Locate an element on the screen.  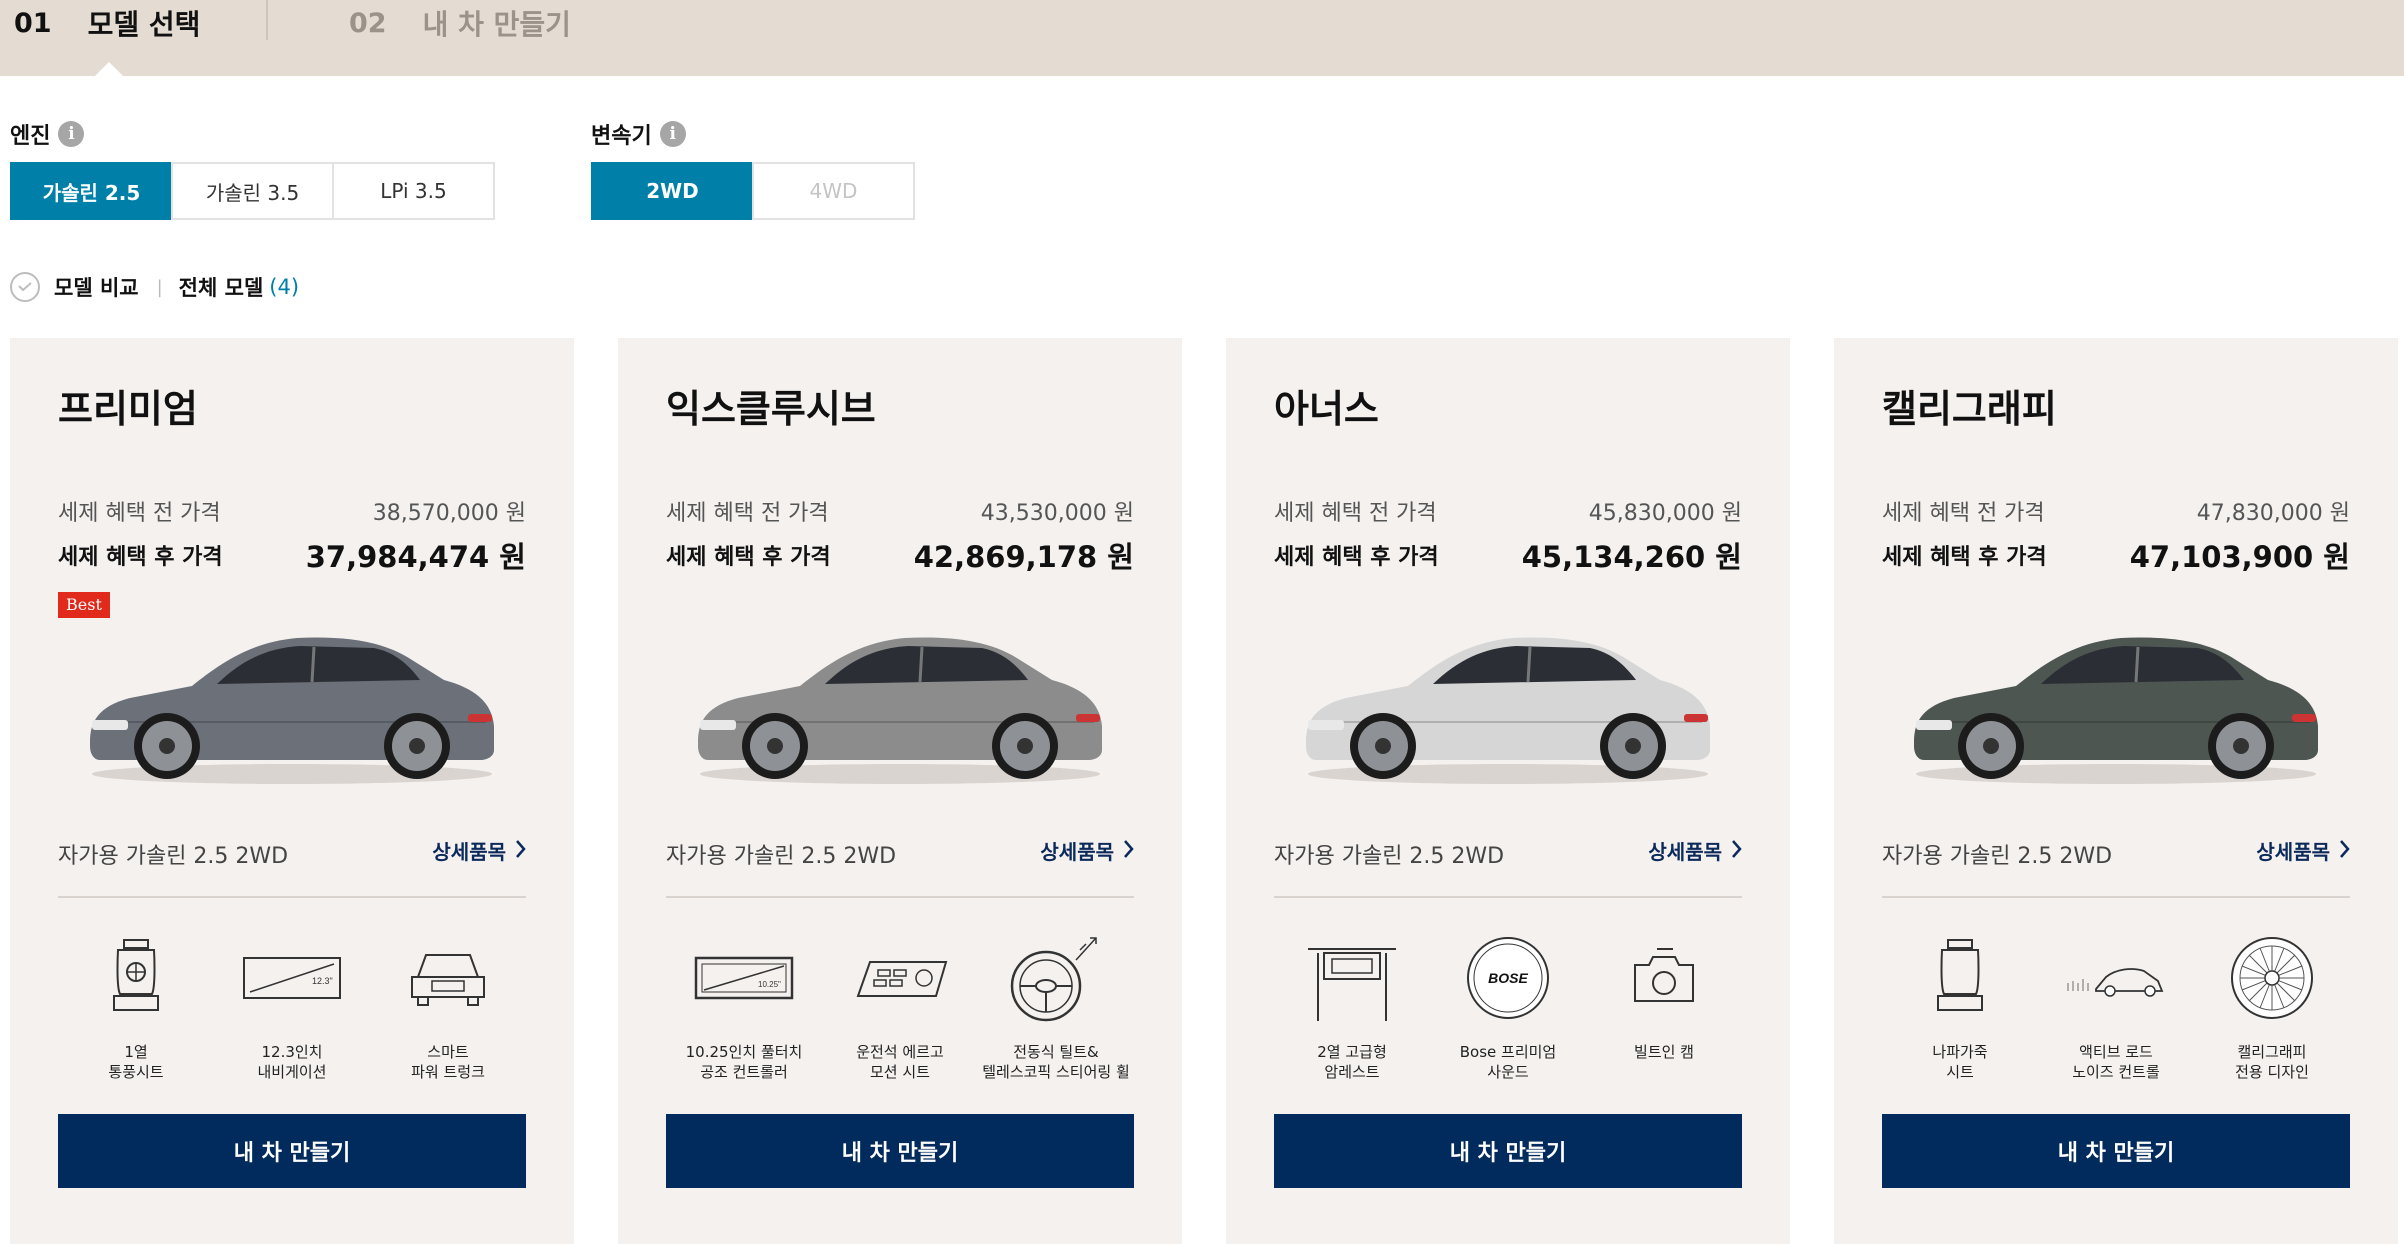
feature-item: 12.3" 12.3인치 내비게이션 is located at coordinates (292, 1006).